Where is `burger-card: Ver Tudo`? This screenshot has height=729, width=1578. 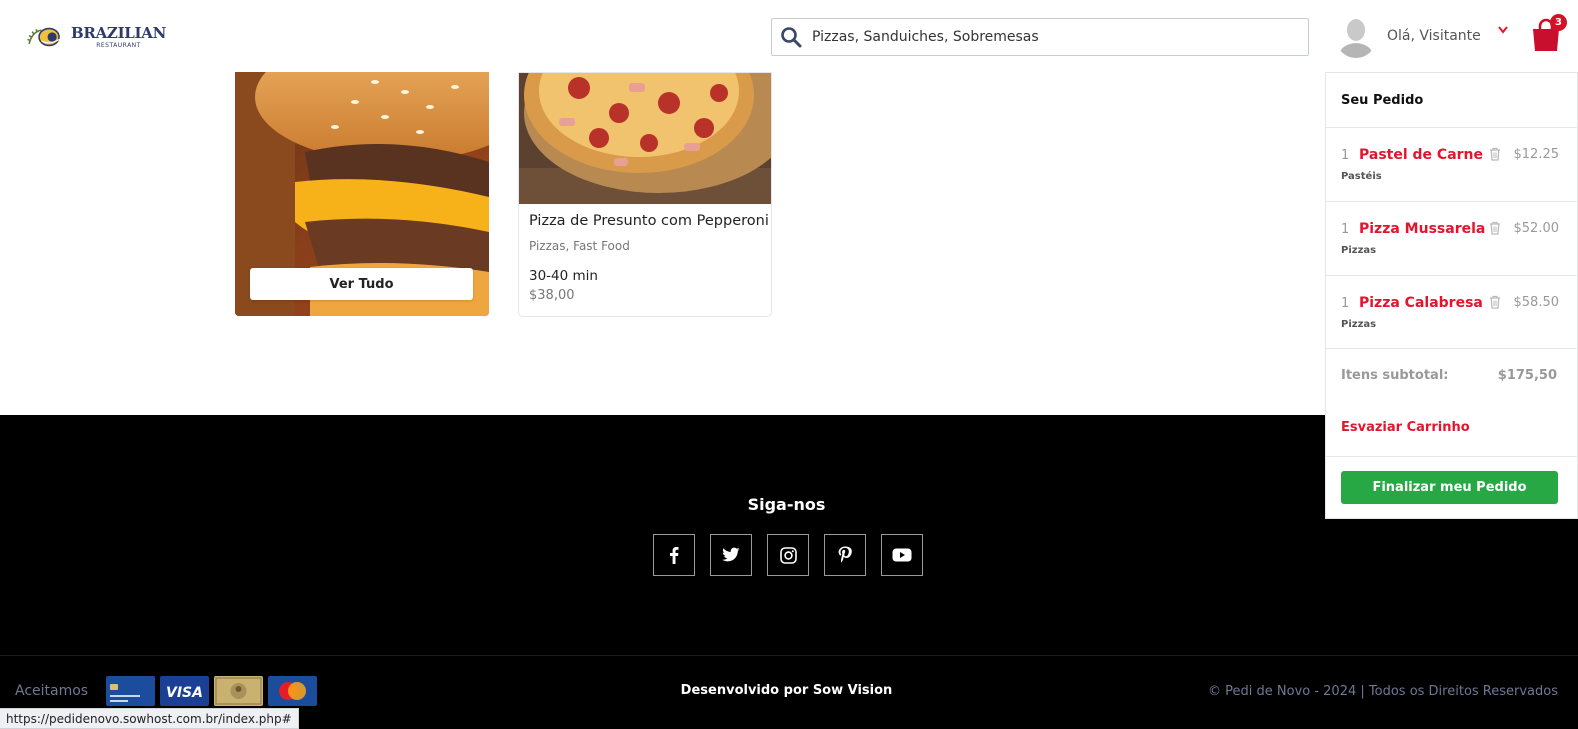 burger-card: Ver Tudo is located at coordinates (362, 194).